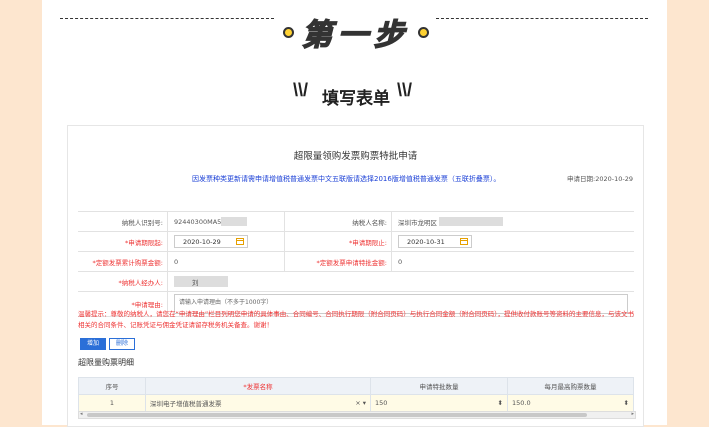 Image resolution: width=709 pixels, height=427 pixels. I want to click on column-header: 每月最高购票数量, so click(570, 386).